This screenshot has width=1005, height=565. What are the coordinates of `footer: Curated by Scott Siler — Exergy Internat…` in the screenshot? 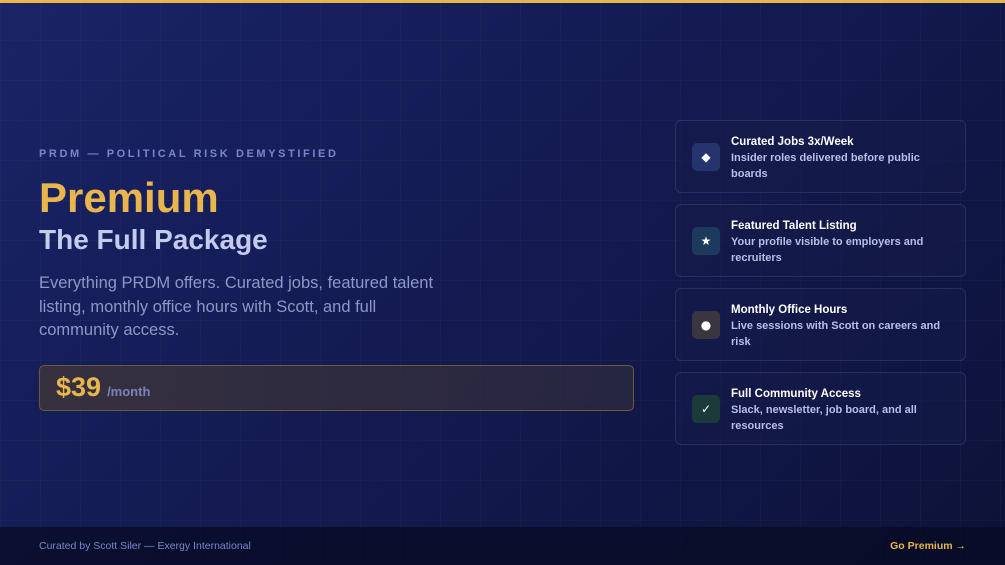 It's located at (502, 546).